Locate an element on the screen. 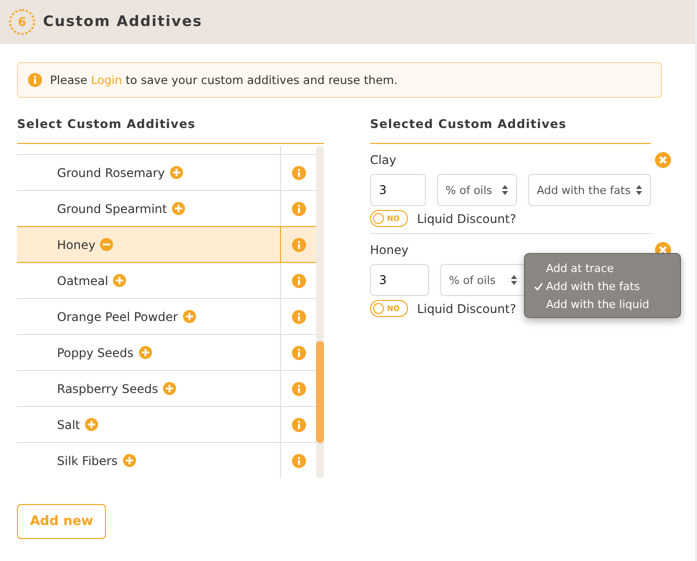  additive-row: Raspberry Seeds is located at coordinates (166, 389).